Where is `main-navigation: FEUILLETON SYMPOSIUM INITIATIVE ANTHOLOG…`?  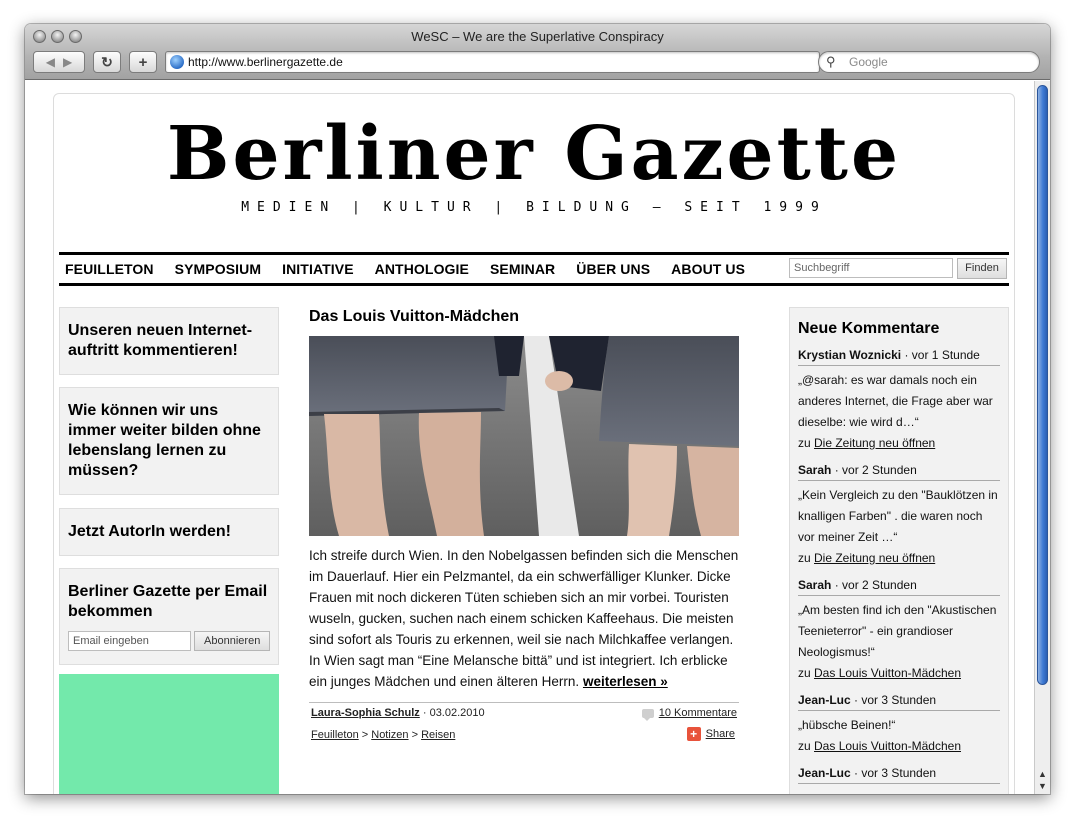 main-navigation: FEUILLETON SYMPOSIUM INITIATIVE ANTHOLOG… is located at coordinates (534, 269).